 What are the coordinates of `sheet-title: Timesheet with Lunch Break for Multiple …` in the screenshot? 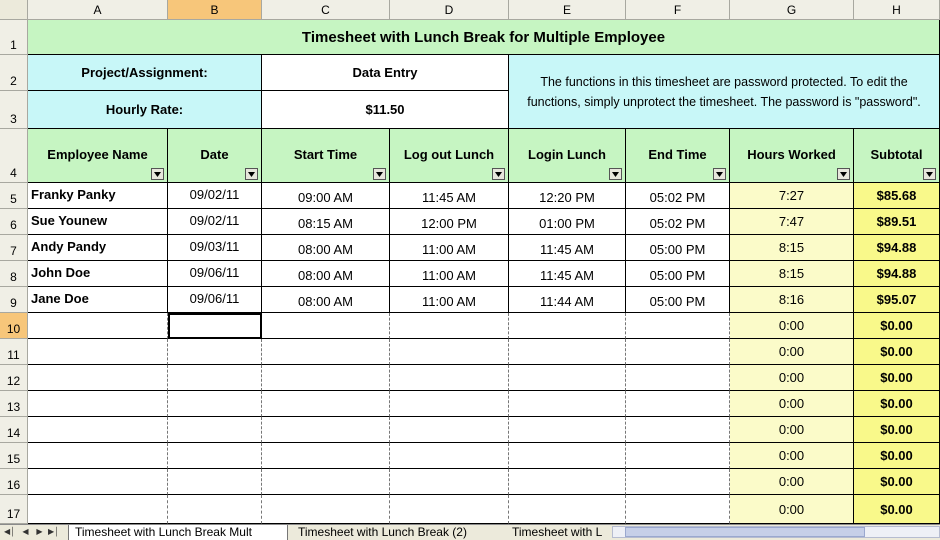 It's located at (484, 37).